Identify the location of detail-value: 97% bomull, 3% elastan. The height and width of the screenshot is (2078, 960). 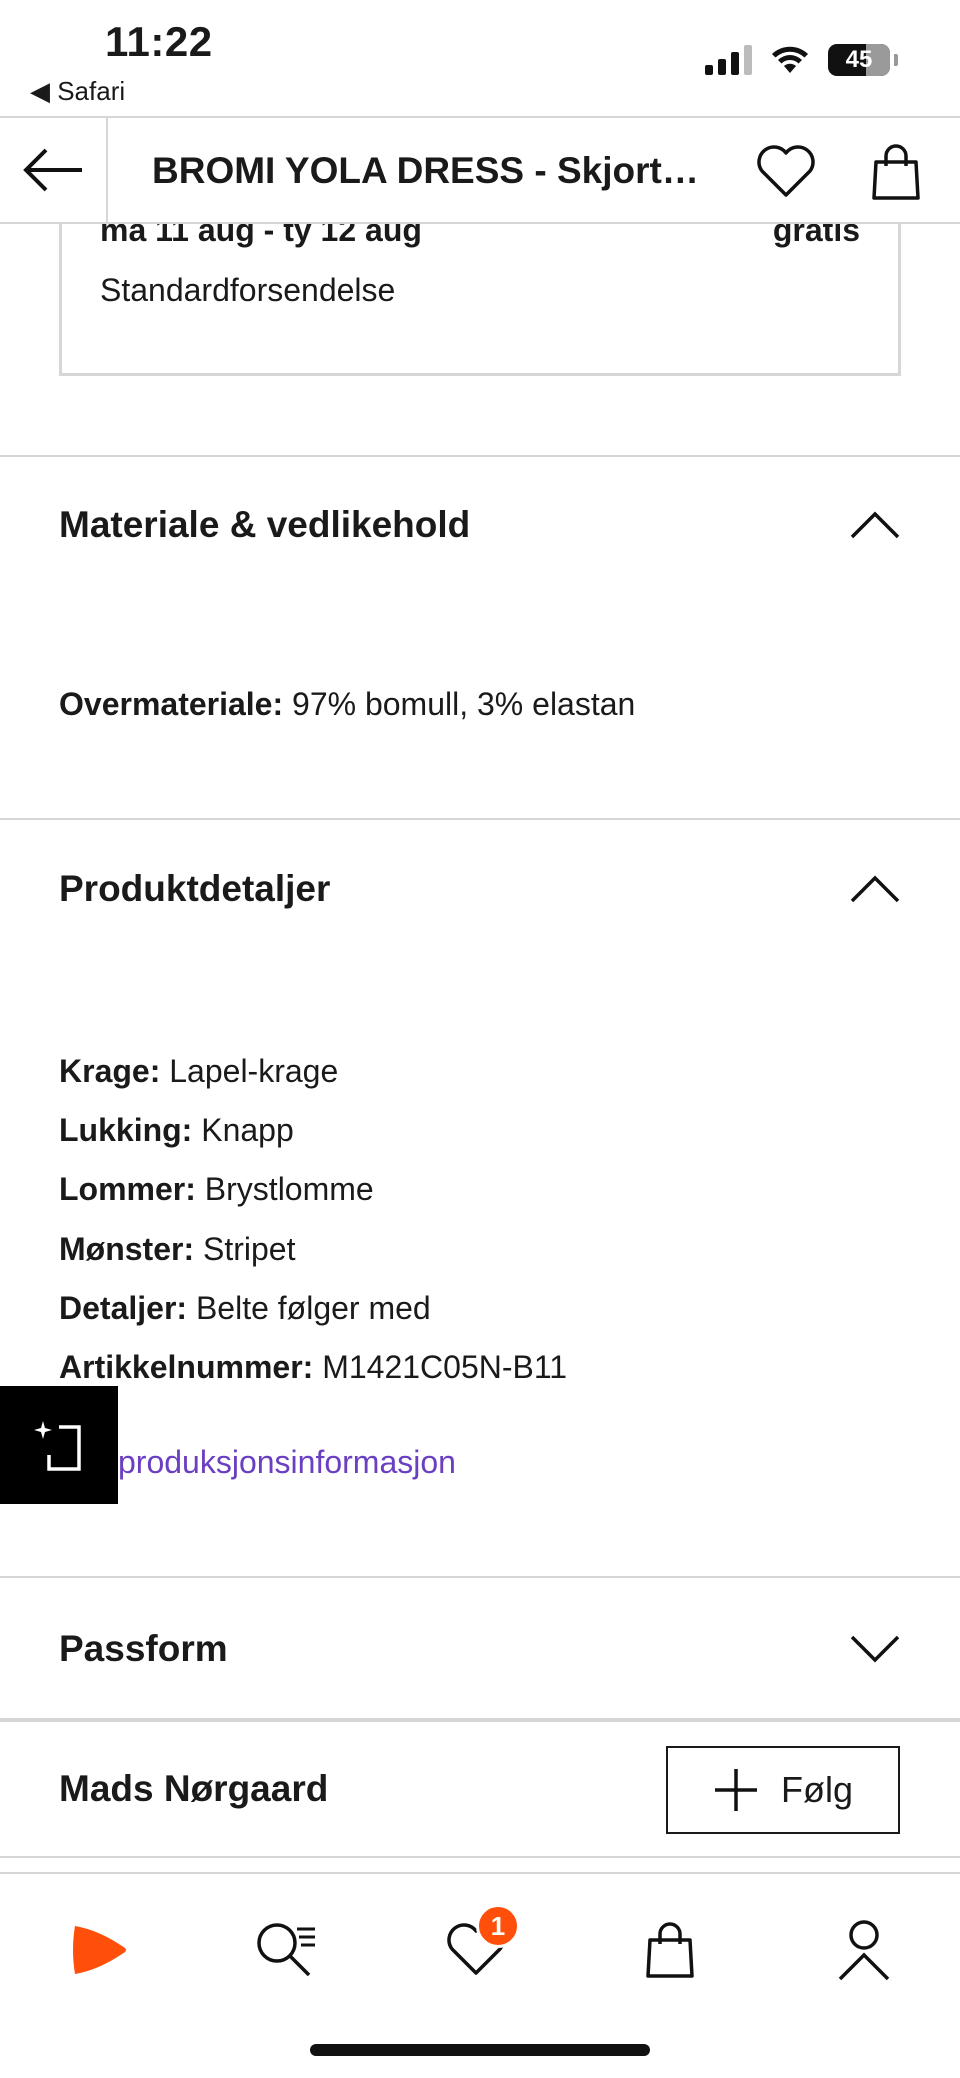
(459, 704).